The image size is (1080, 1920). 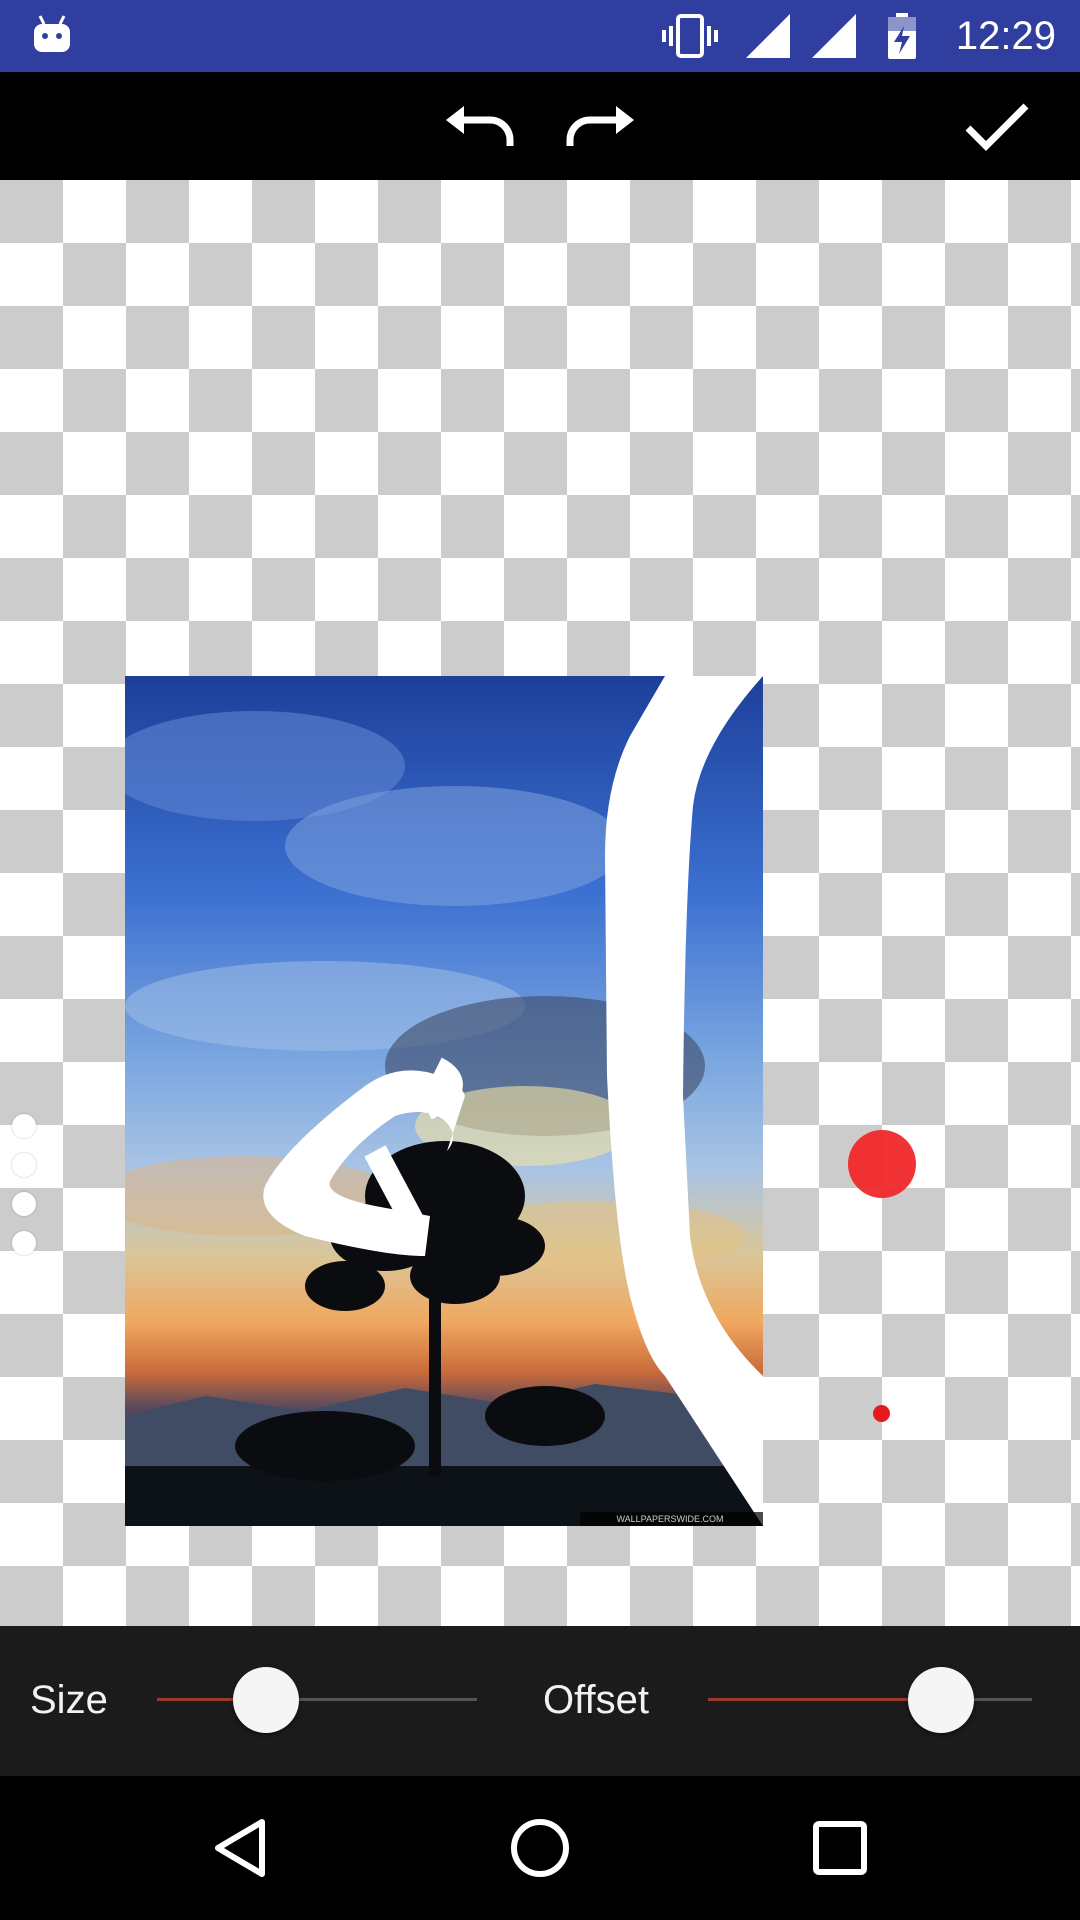 What do you see at coordinates (840, 1848) in the screenshot?
I see `recents-icon` at bounding box center [840, 1848].